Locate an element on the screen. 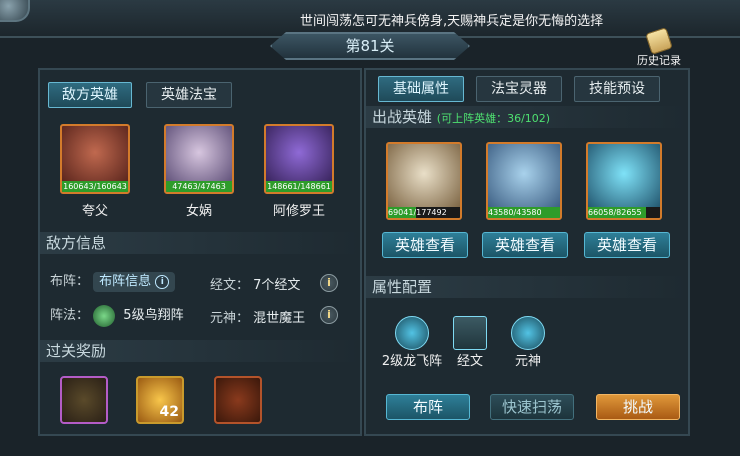  battle-heroes-title: 出战英雄 (可上阵英雄：36/102) is located at coordinates (527, 117).